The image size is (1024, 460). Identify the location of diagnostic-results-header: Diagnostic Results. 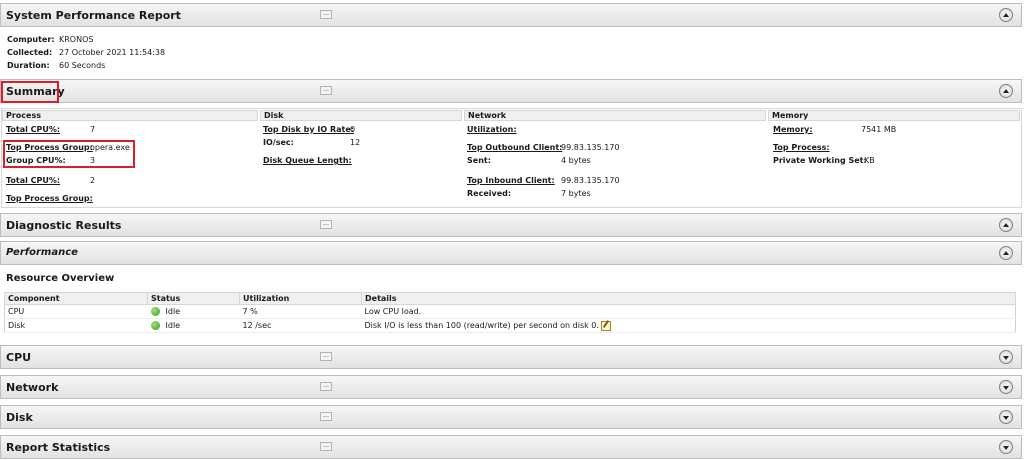
(511, 225).